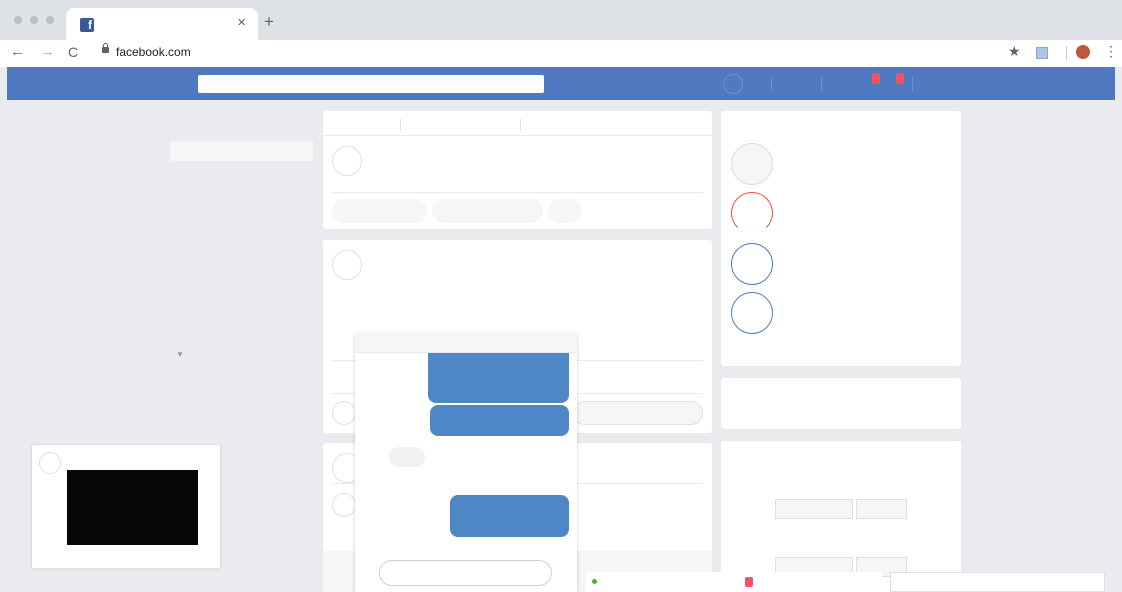 Image resolution: width=1122 pixels, height=592 pixels. I want to click on profile-link-avatar, so click(733, 84).